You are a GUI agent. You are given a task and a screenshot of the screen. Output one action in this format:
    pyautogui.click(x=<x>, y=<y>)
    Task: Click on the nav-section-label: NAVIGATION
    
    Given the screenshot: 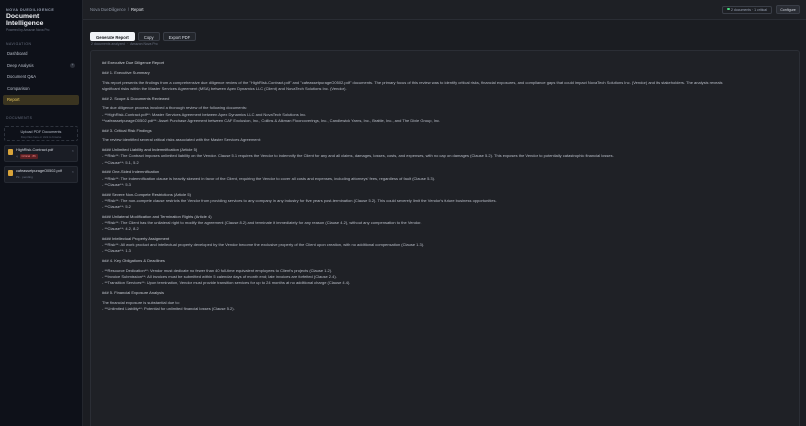 What is the action you would take?
    pyautogui.click(x=19, y=44)
    